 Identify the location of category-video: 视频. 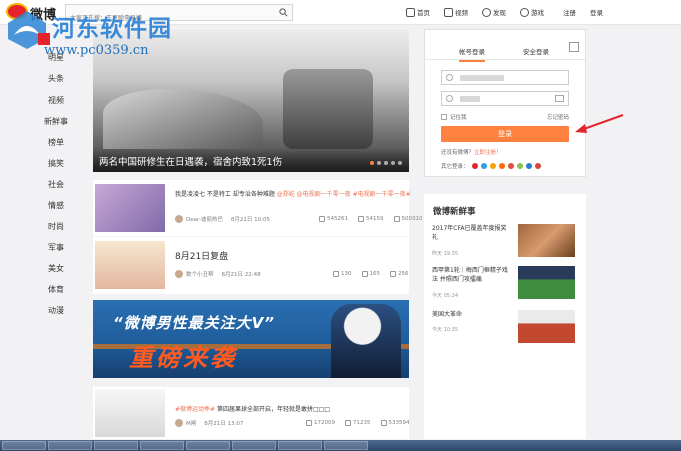
(56, 102).